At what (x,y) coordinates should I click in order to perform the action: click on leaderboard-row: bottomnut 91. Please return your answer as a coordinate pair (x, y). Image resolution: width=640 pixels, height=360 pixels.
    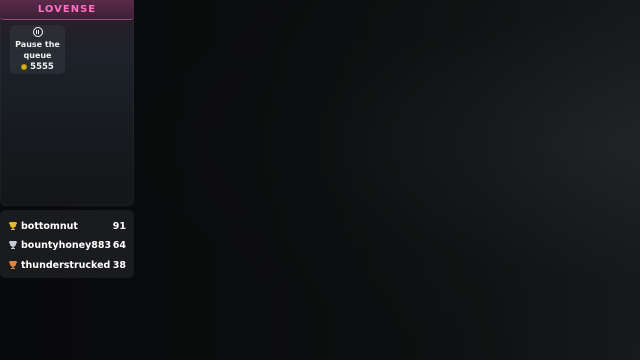
    Looking at the image, I should click on (67, 226).